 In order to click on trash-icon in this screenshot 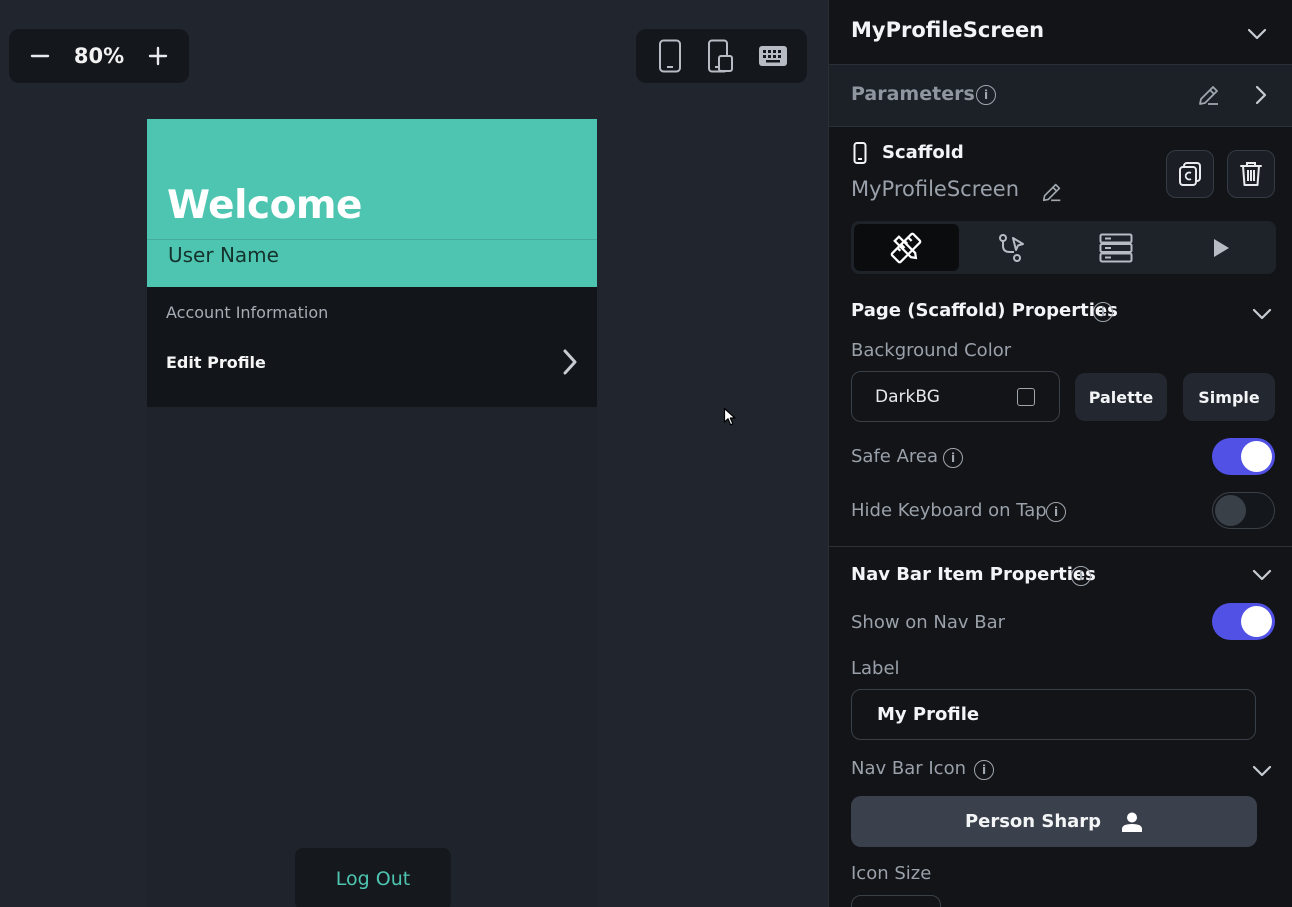, I will do `click(1251, 174)`.